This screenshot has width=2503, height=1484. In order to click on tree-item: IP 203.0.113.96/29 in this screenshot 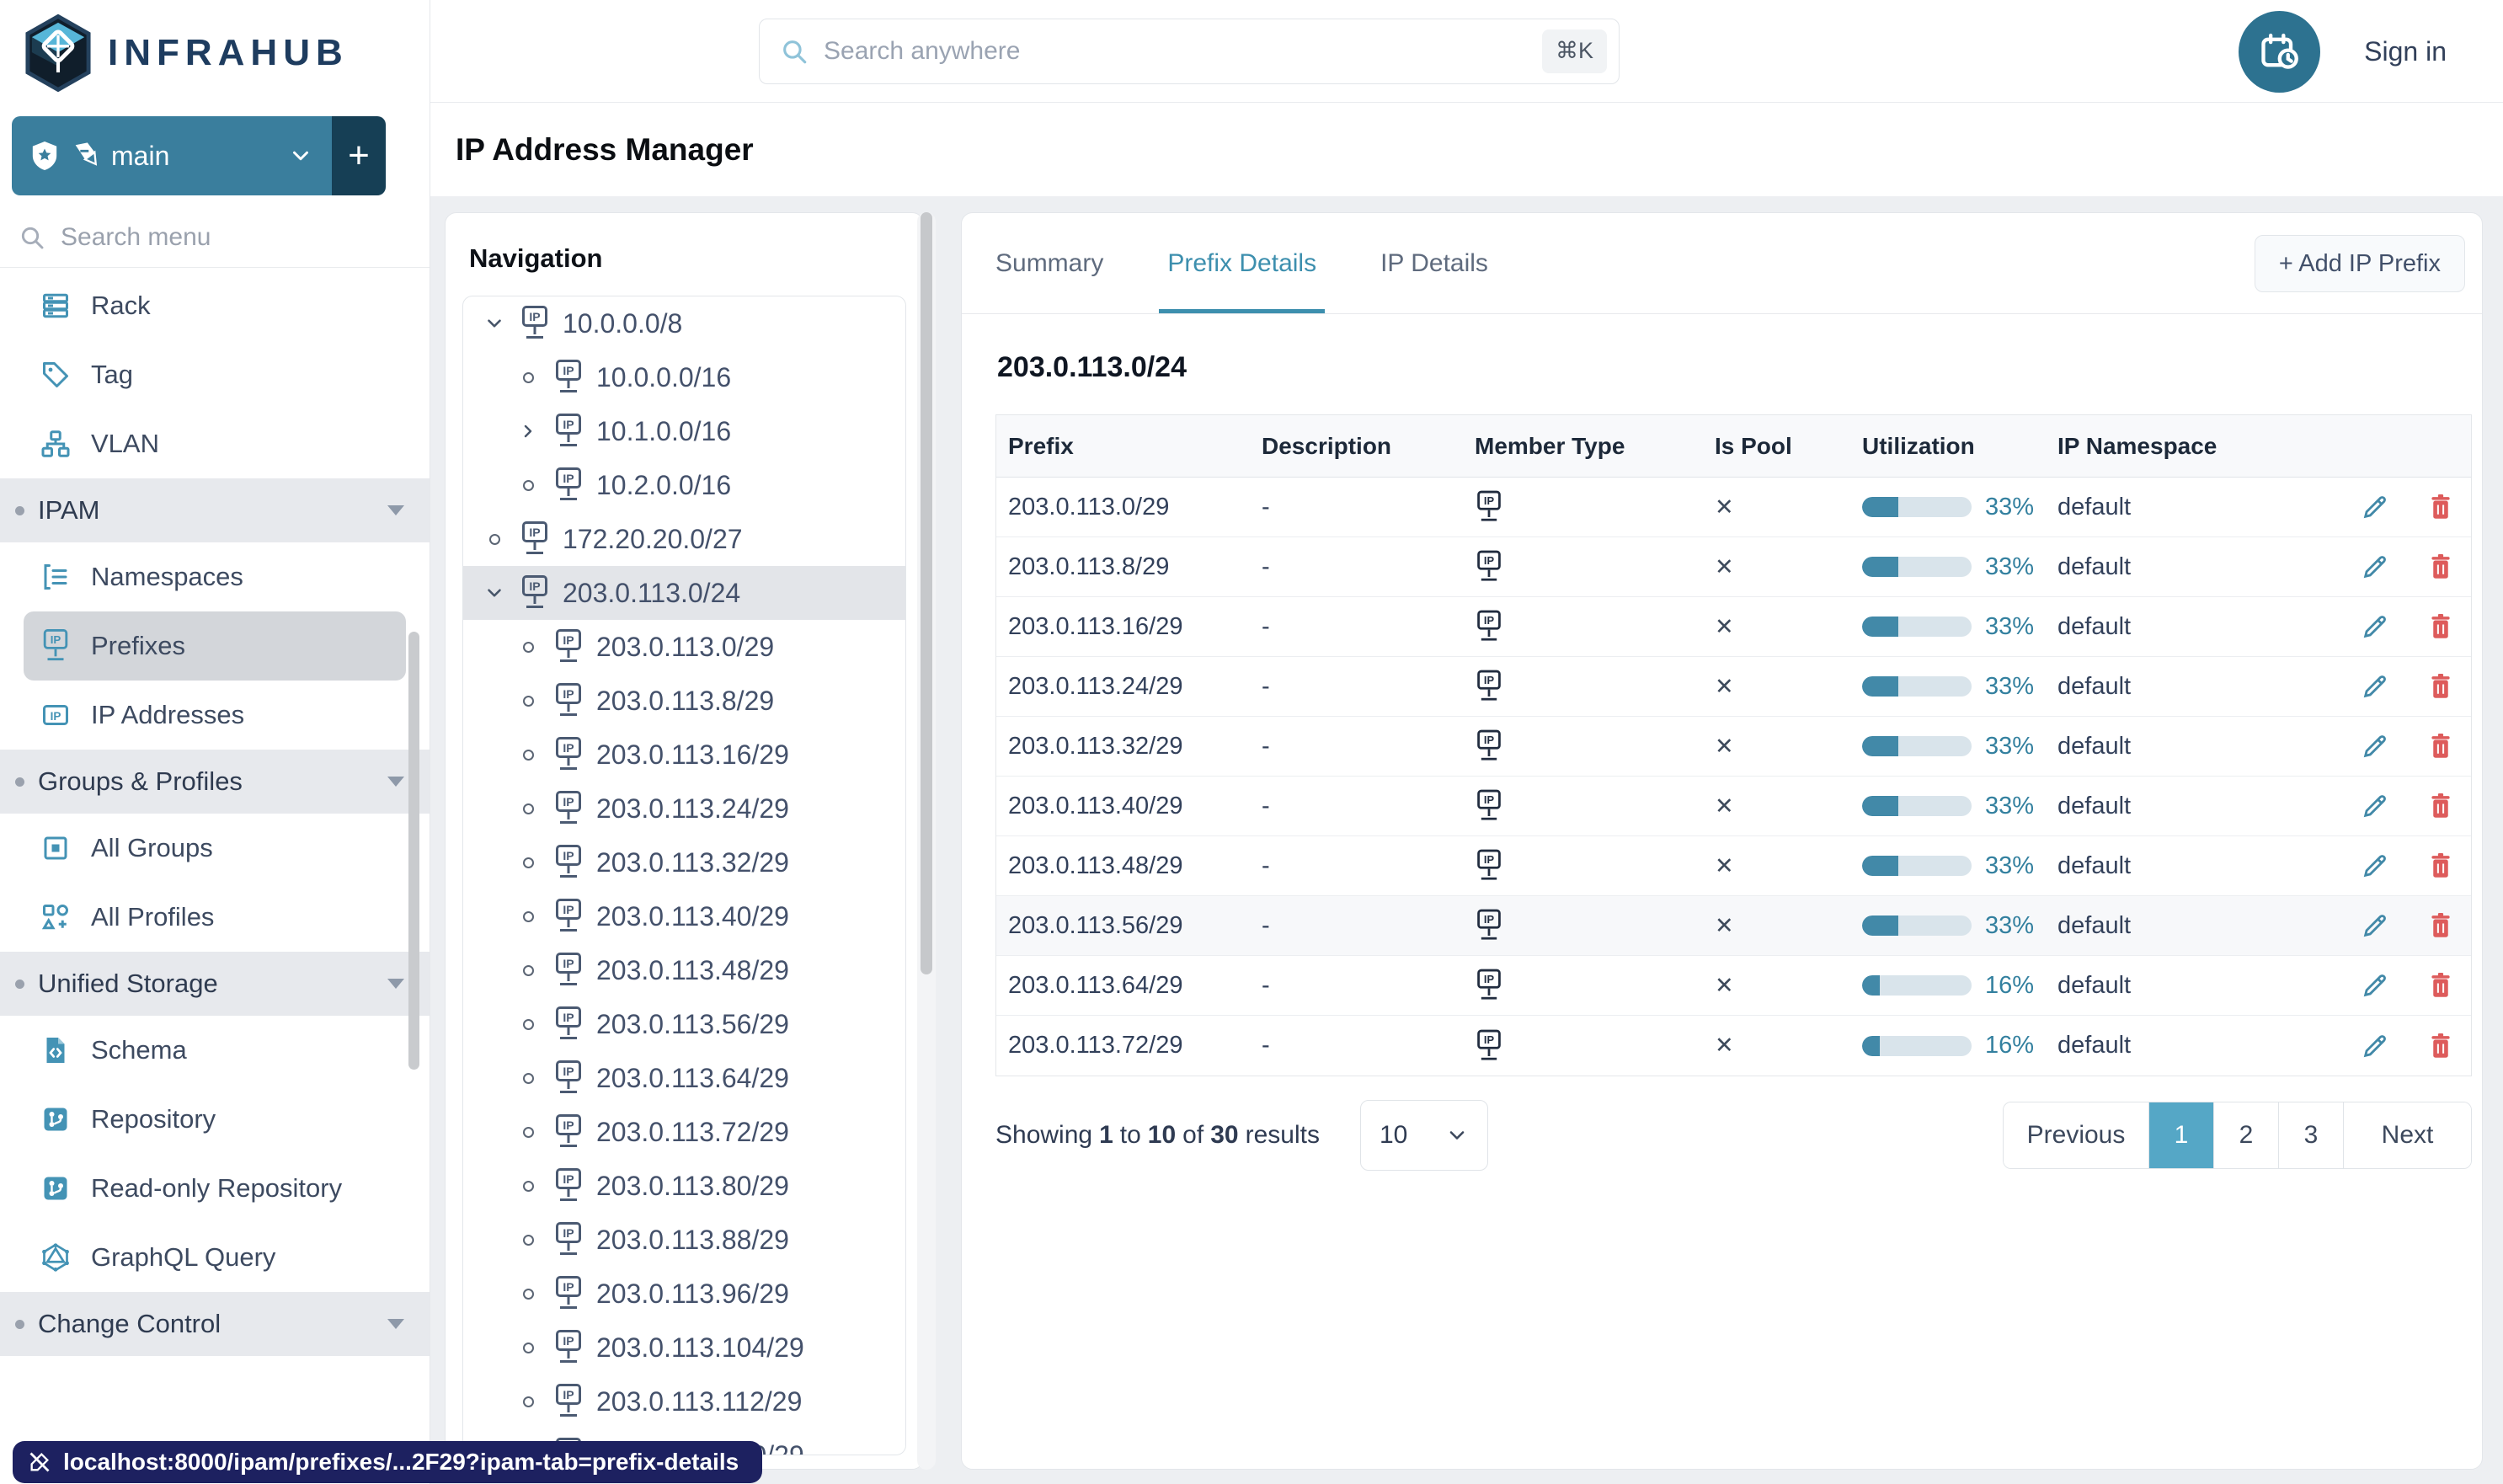, I will do `click(684, 1294)`.